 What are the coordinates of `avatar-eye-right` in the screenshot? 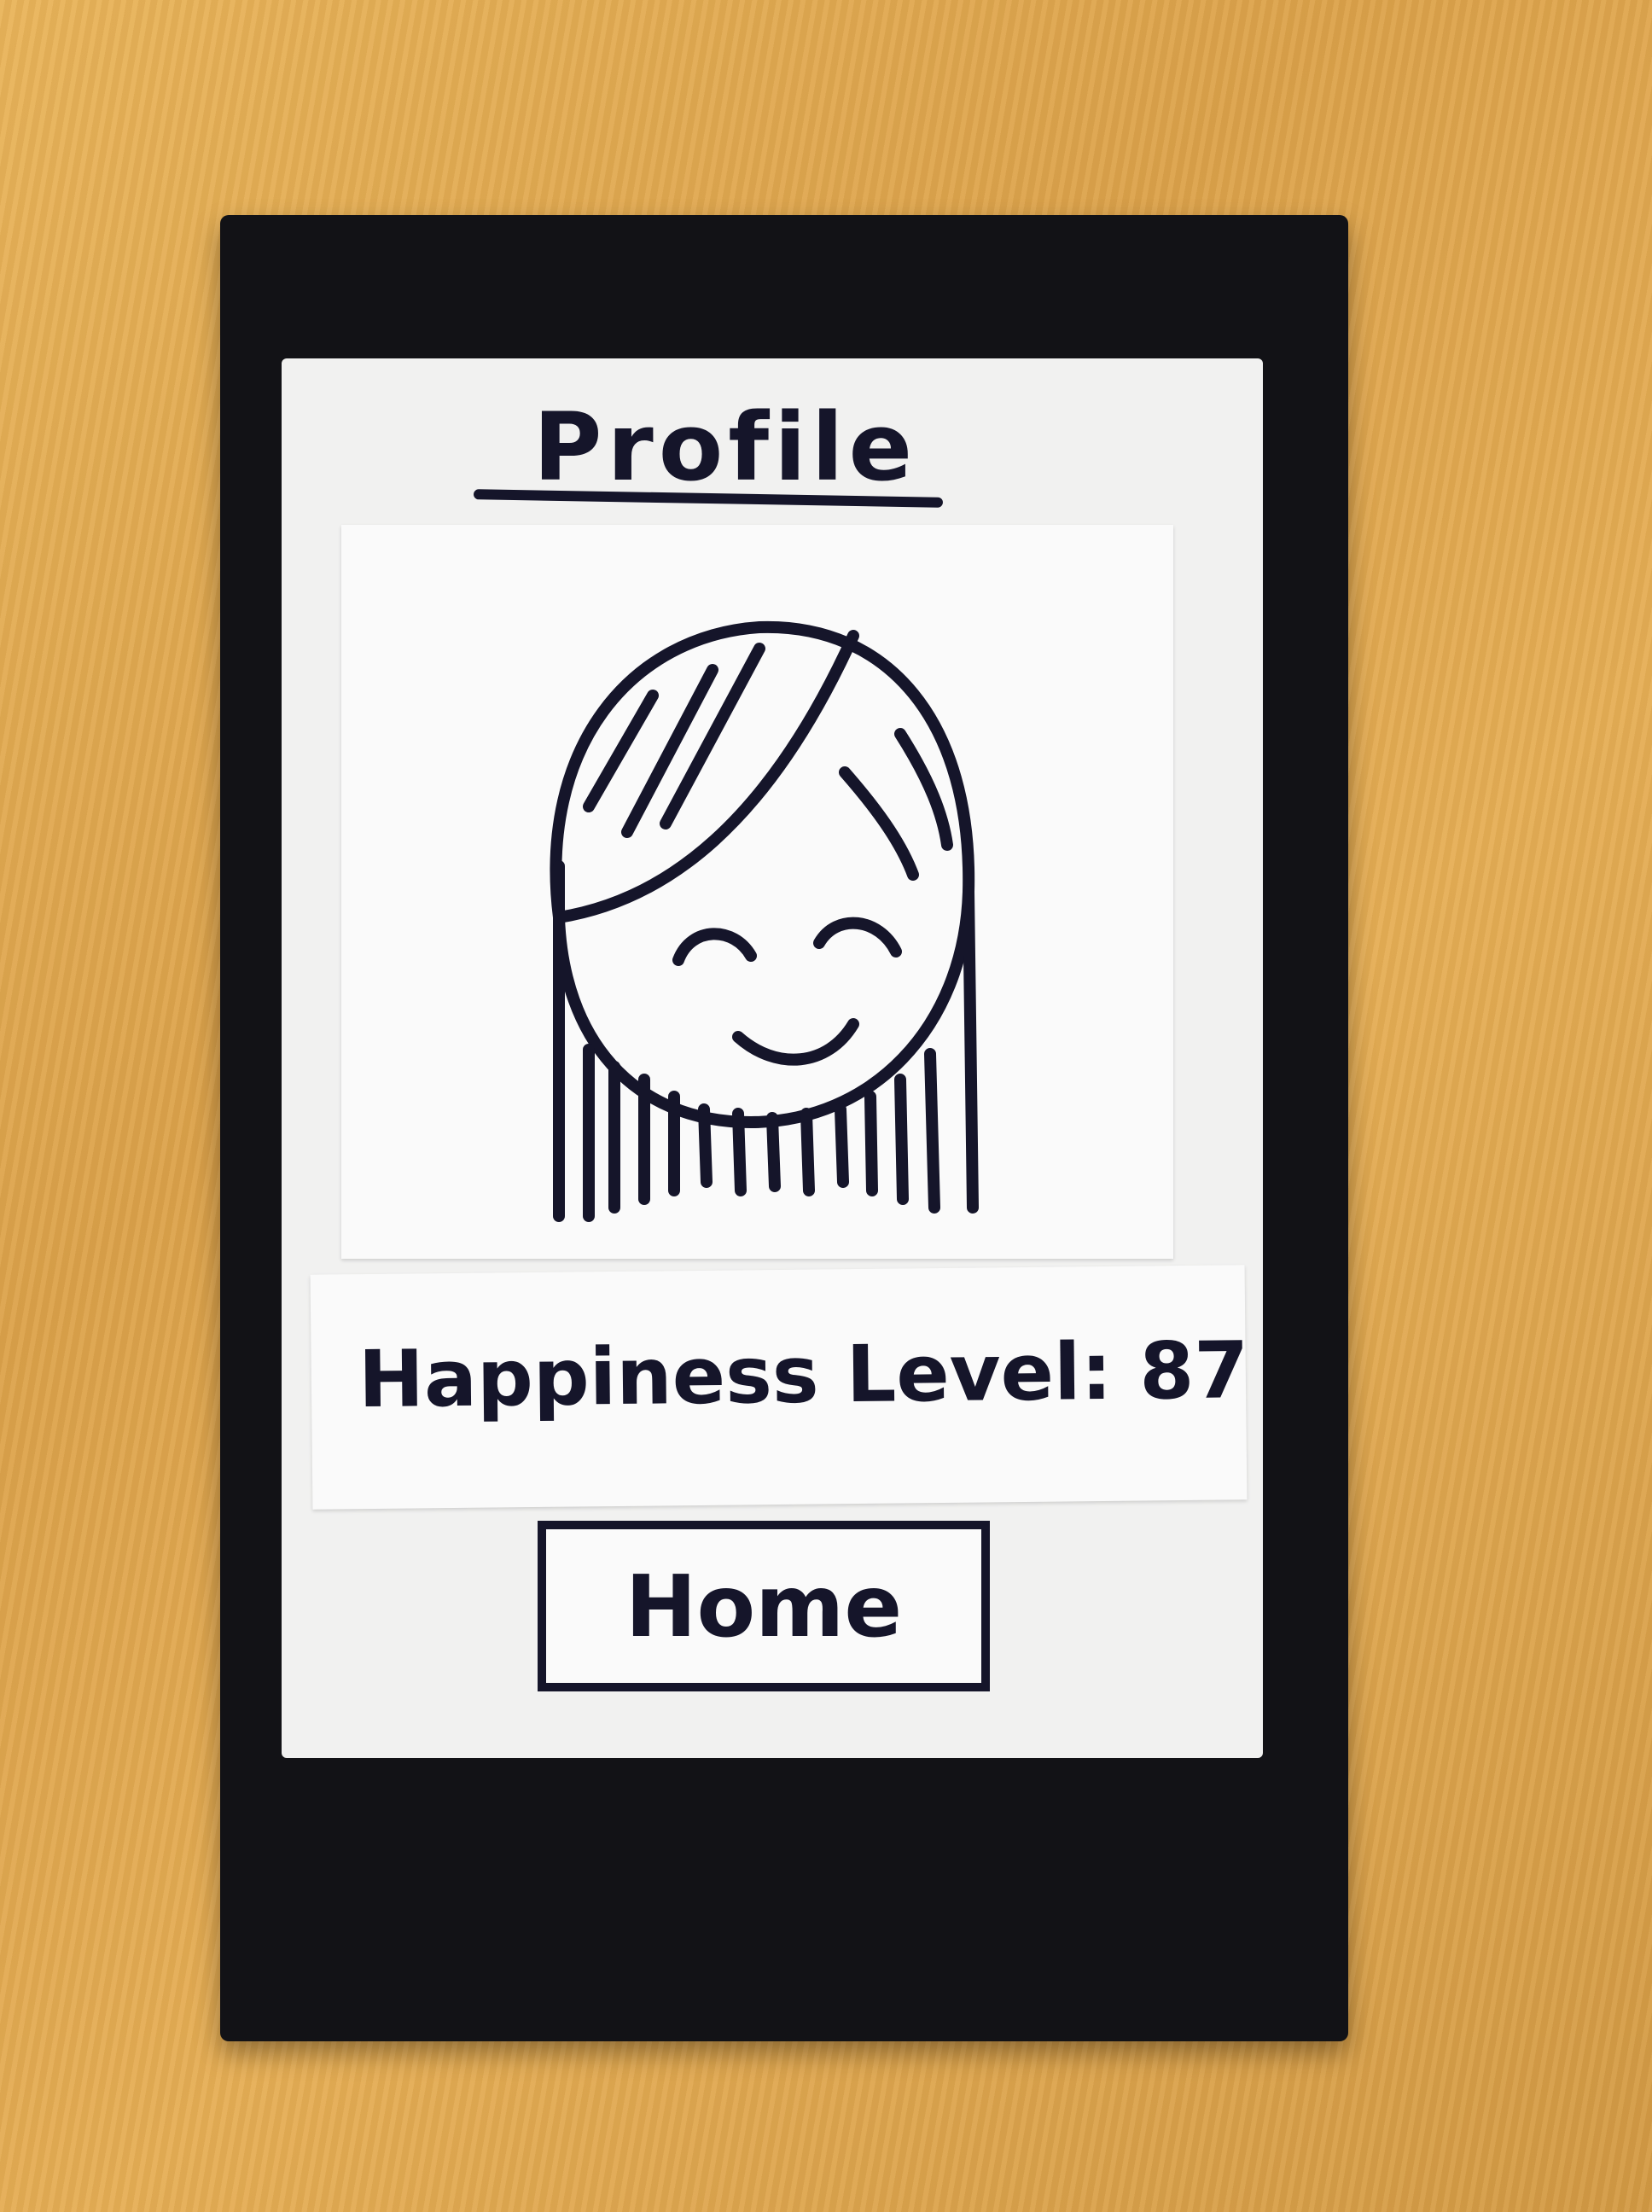 It's located at (857, 937).